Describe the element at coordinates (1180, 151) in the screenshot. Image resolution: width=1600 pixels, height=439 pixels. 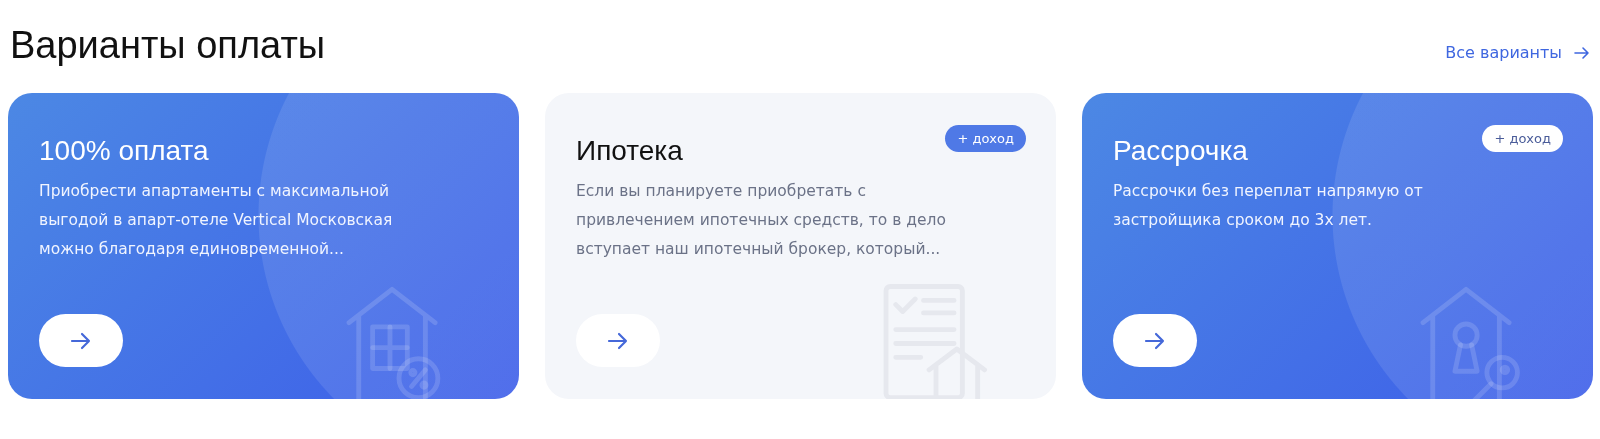
I see `card-title: Рассрочка` at that location.